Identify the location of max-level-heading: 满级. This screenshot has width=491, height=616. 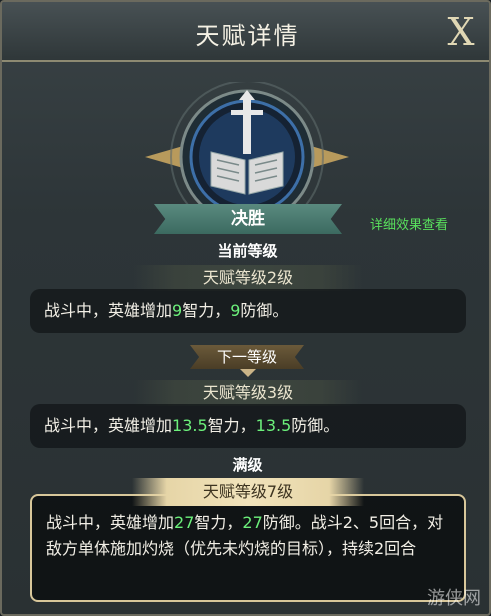
(247, 465).